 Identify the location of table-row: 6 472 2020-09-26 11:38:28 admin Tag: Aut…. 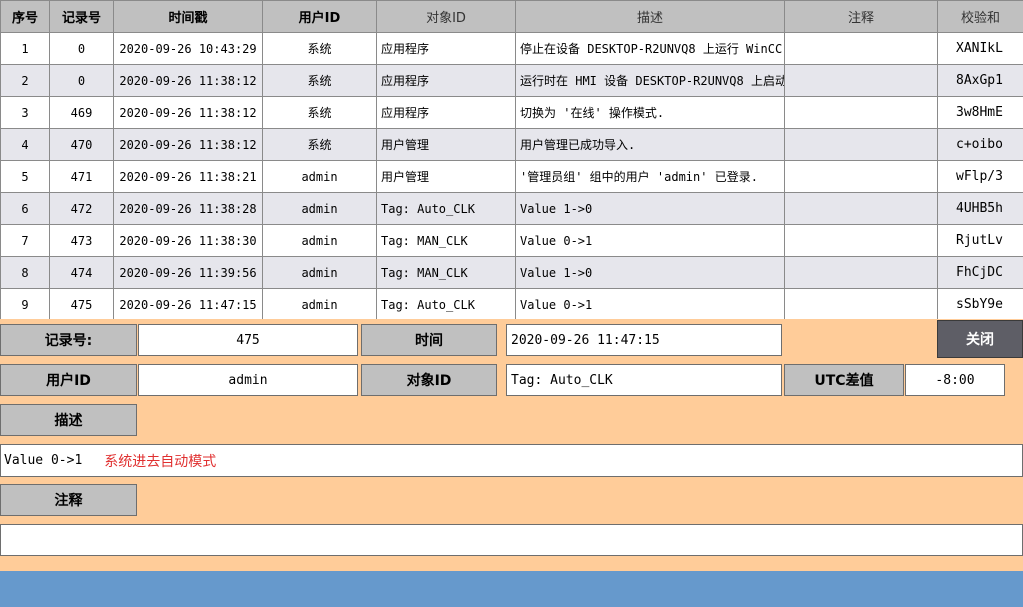
(511, 208).